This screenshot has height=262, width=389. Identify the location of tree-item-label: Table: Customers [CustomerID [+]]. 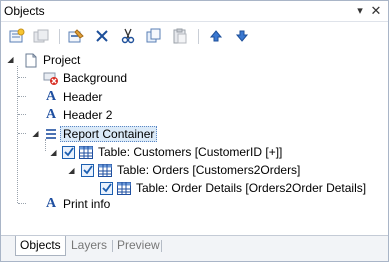
(190, 152).